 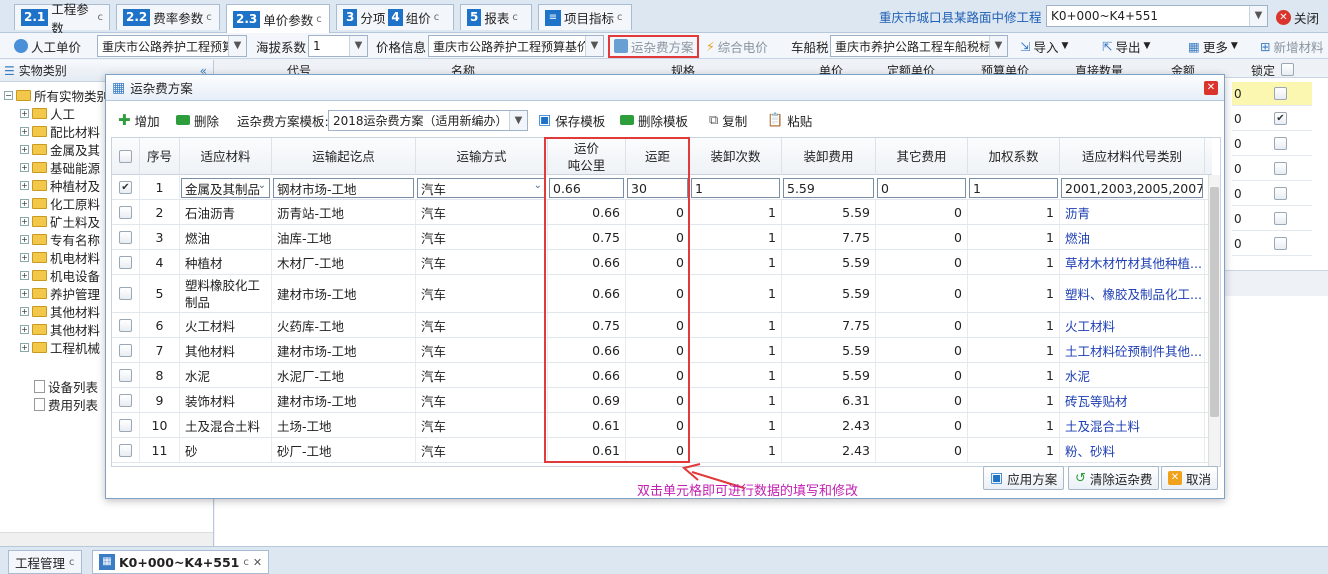 I want to click on cell-codes: 砖瓦等贴材, so click(x=1132, y=400).